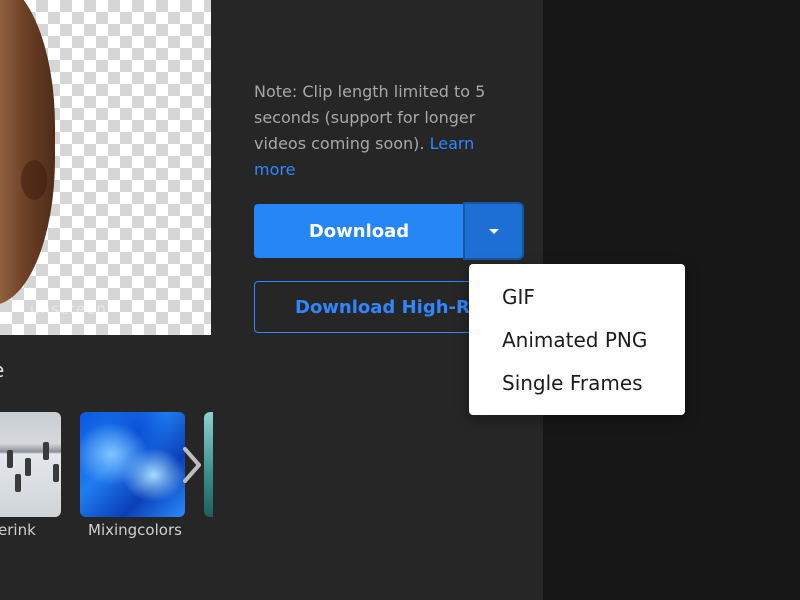  Describe the element at coordinates (518, 297) in the screenshot. I see `menu-item-gif: GIF` at that location.